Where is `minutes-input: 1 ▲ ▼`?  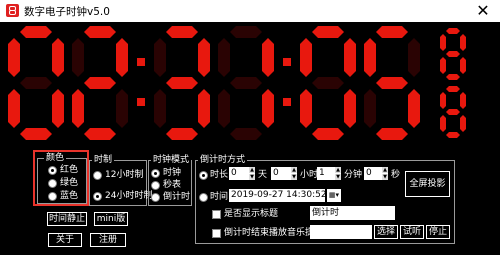
minutes-input: 1 ▲ ▼ is located at coordinates (329, 173).